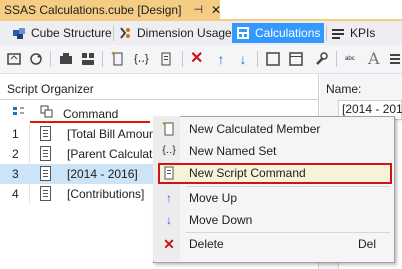  What do you see at coordinates (169, 128) in the screenshot?
I see `calculated-member-icon` at bounding box center [169, 128].